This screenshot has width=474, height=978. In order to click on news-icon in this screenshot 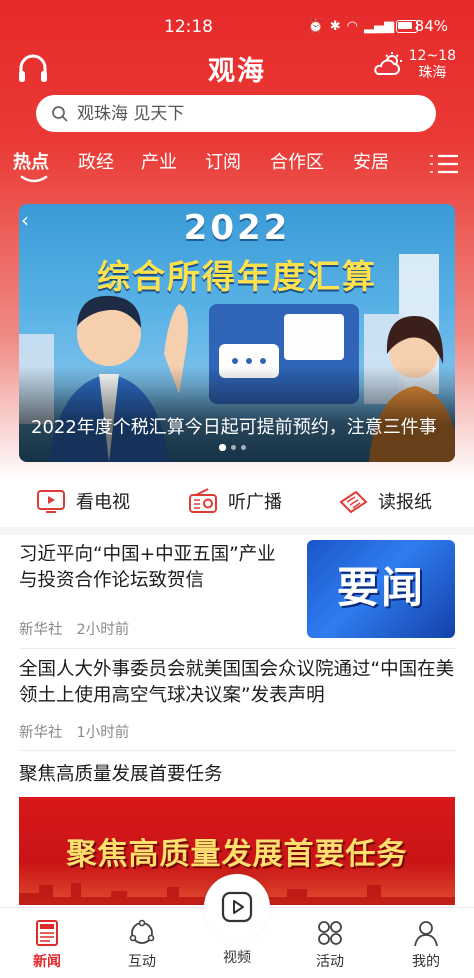, I will do `click(47, 933)`.